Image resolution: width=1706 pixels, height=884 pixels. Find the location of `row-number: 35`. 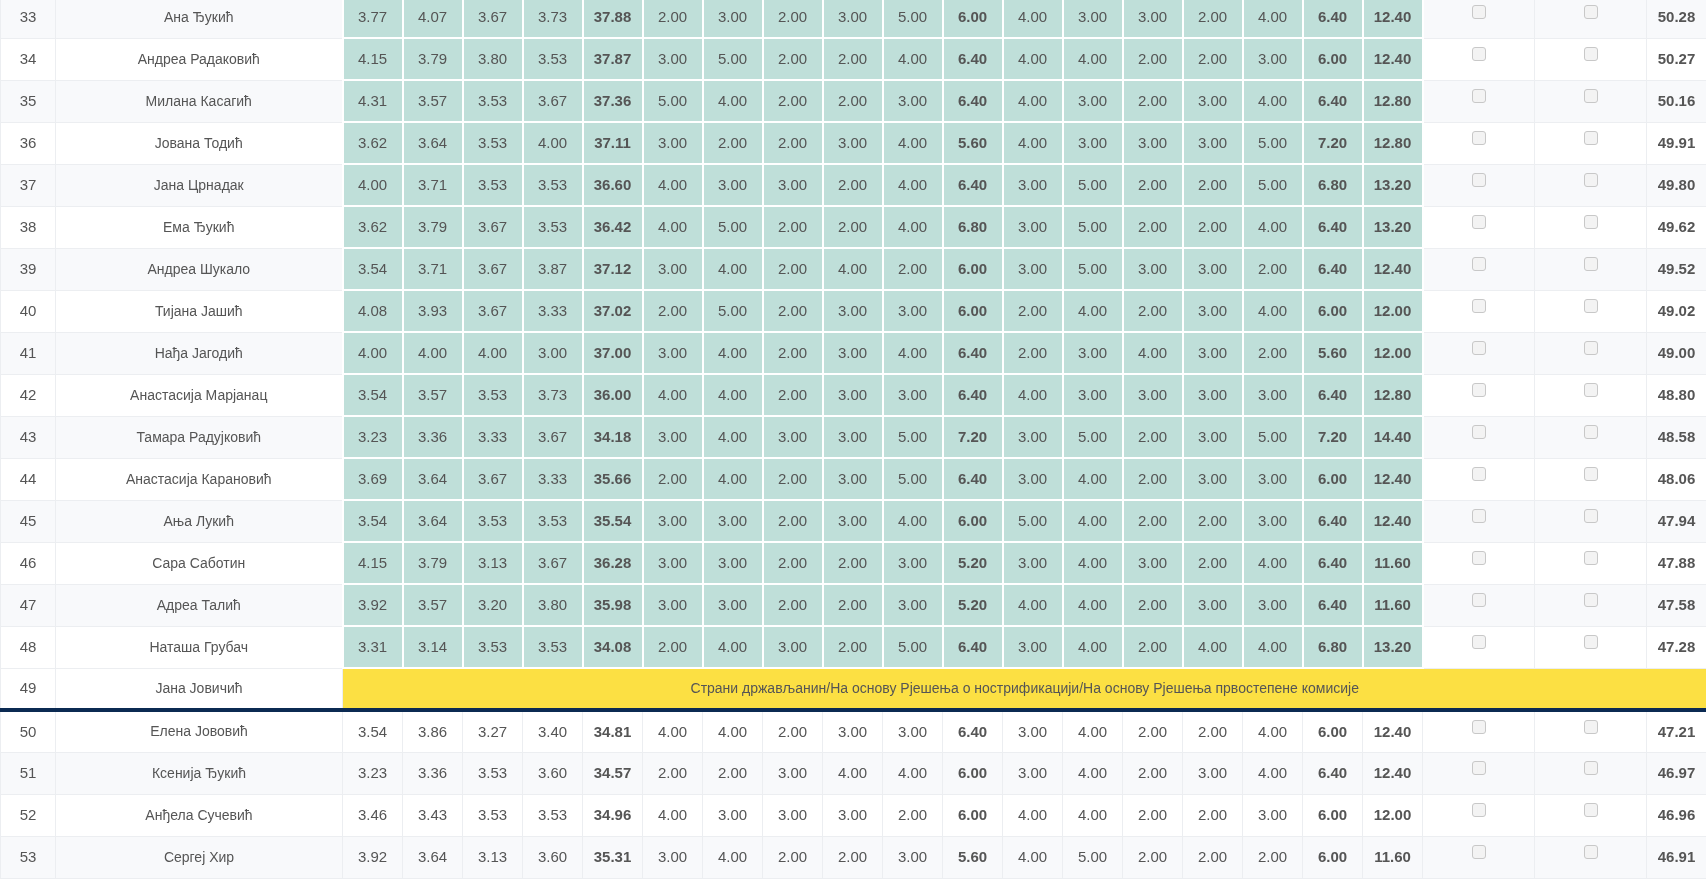

row-number: 35 is located at coordinates (28, 101).